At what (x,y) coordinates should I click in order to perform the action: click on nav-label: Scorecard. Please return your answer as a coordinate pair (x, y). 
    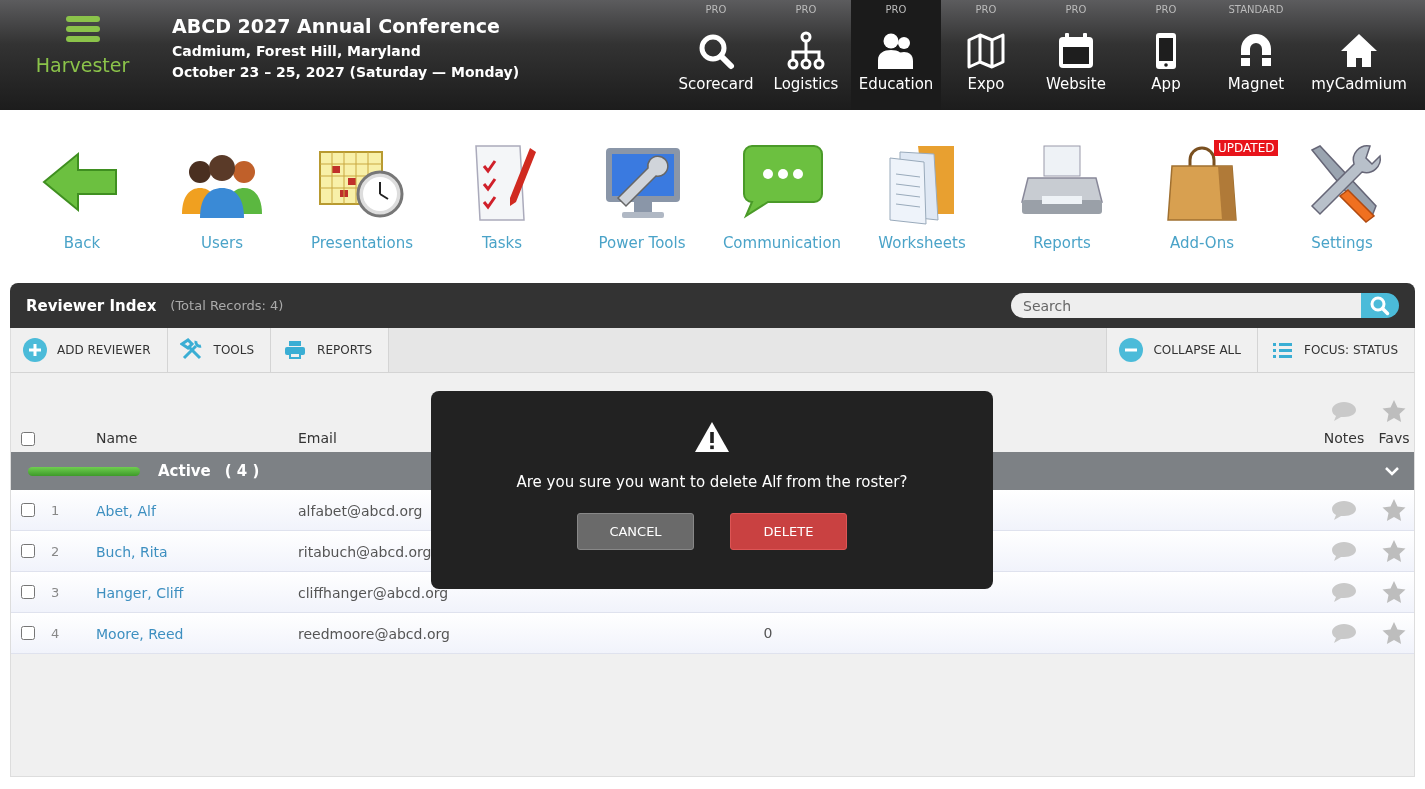
    Looking at the image, I should click on (716, 84).